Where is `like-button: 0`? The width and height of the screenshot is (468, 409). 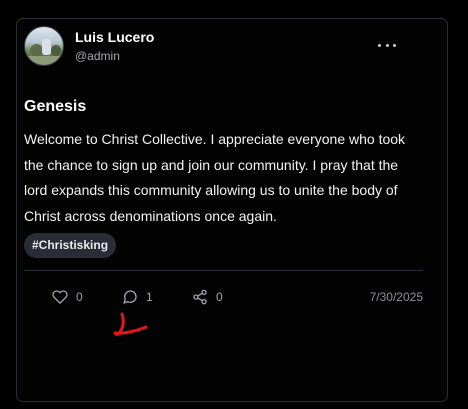 like-button: 0 is located at coordinates (67, 297).